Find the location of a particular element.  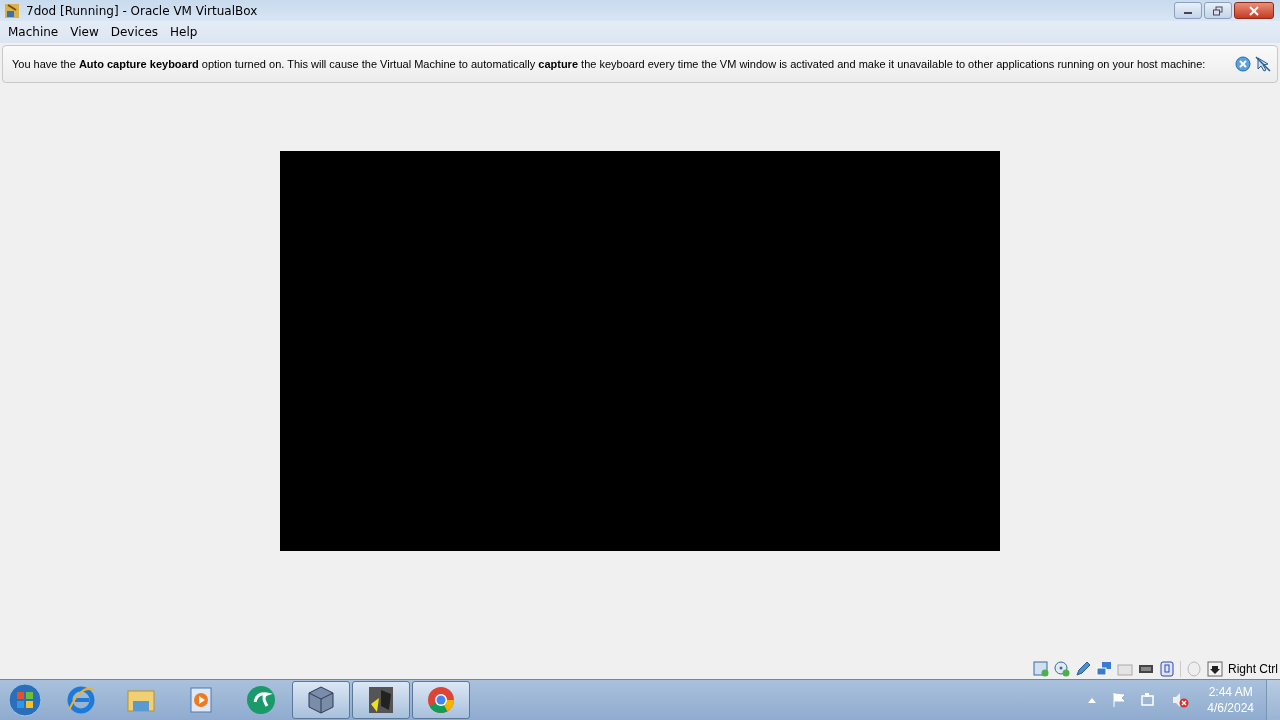

browser-icon is located at coordinates (81, 700).